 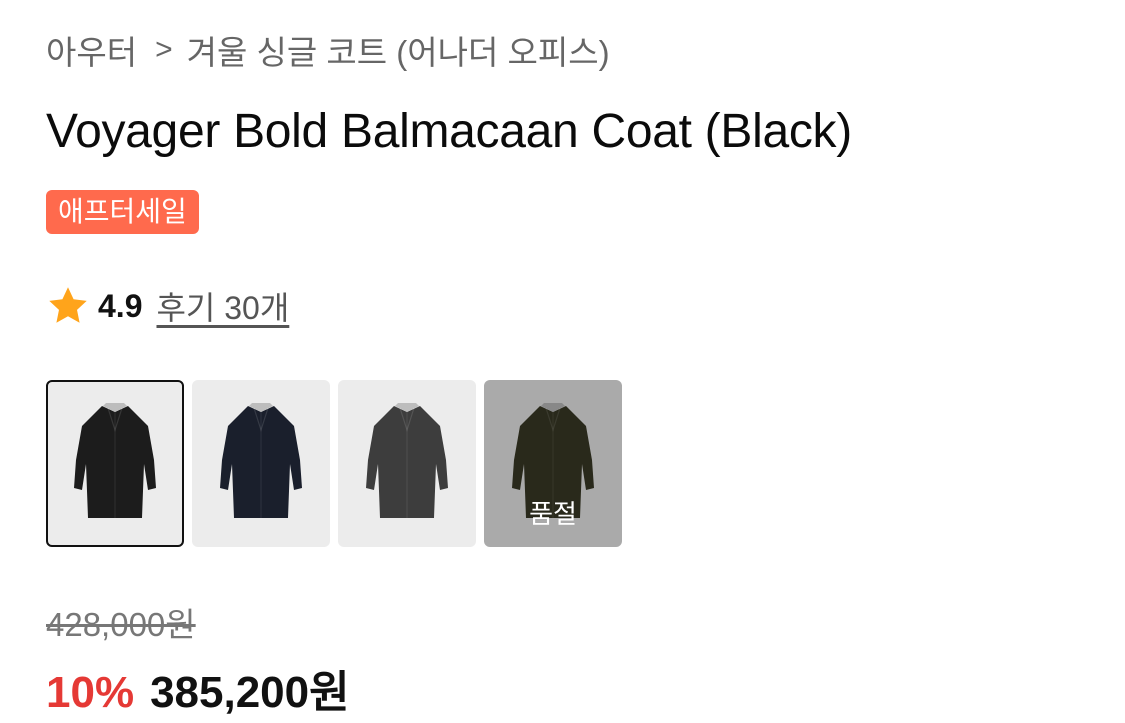 What do you see at coordinates (553, 463) in the screenshot?
I see `color-option-olive: 품절` at bounding box center [553, 463].